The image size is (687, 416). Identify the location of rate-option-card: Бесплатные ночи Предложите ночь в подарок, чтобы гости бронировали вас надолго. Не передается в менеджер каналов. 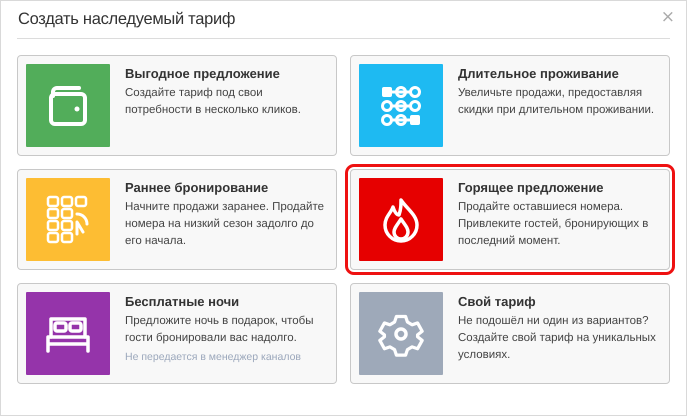
(177, 333).